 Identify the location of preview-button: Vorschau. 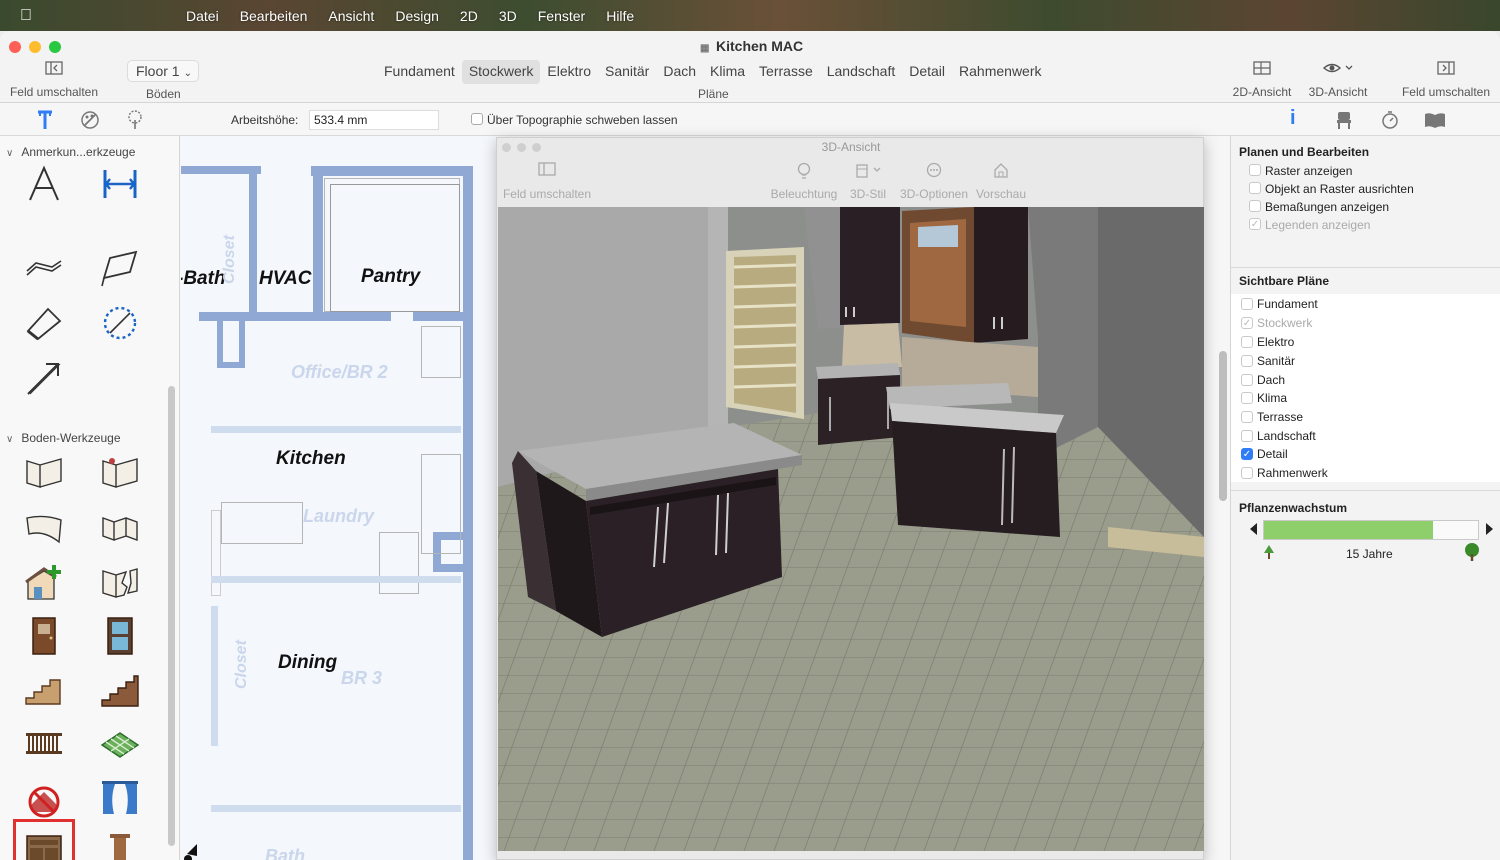
(1001, 181).